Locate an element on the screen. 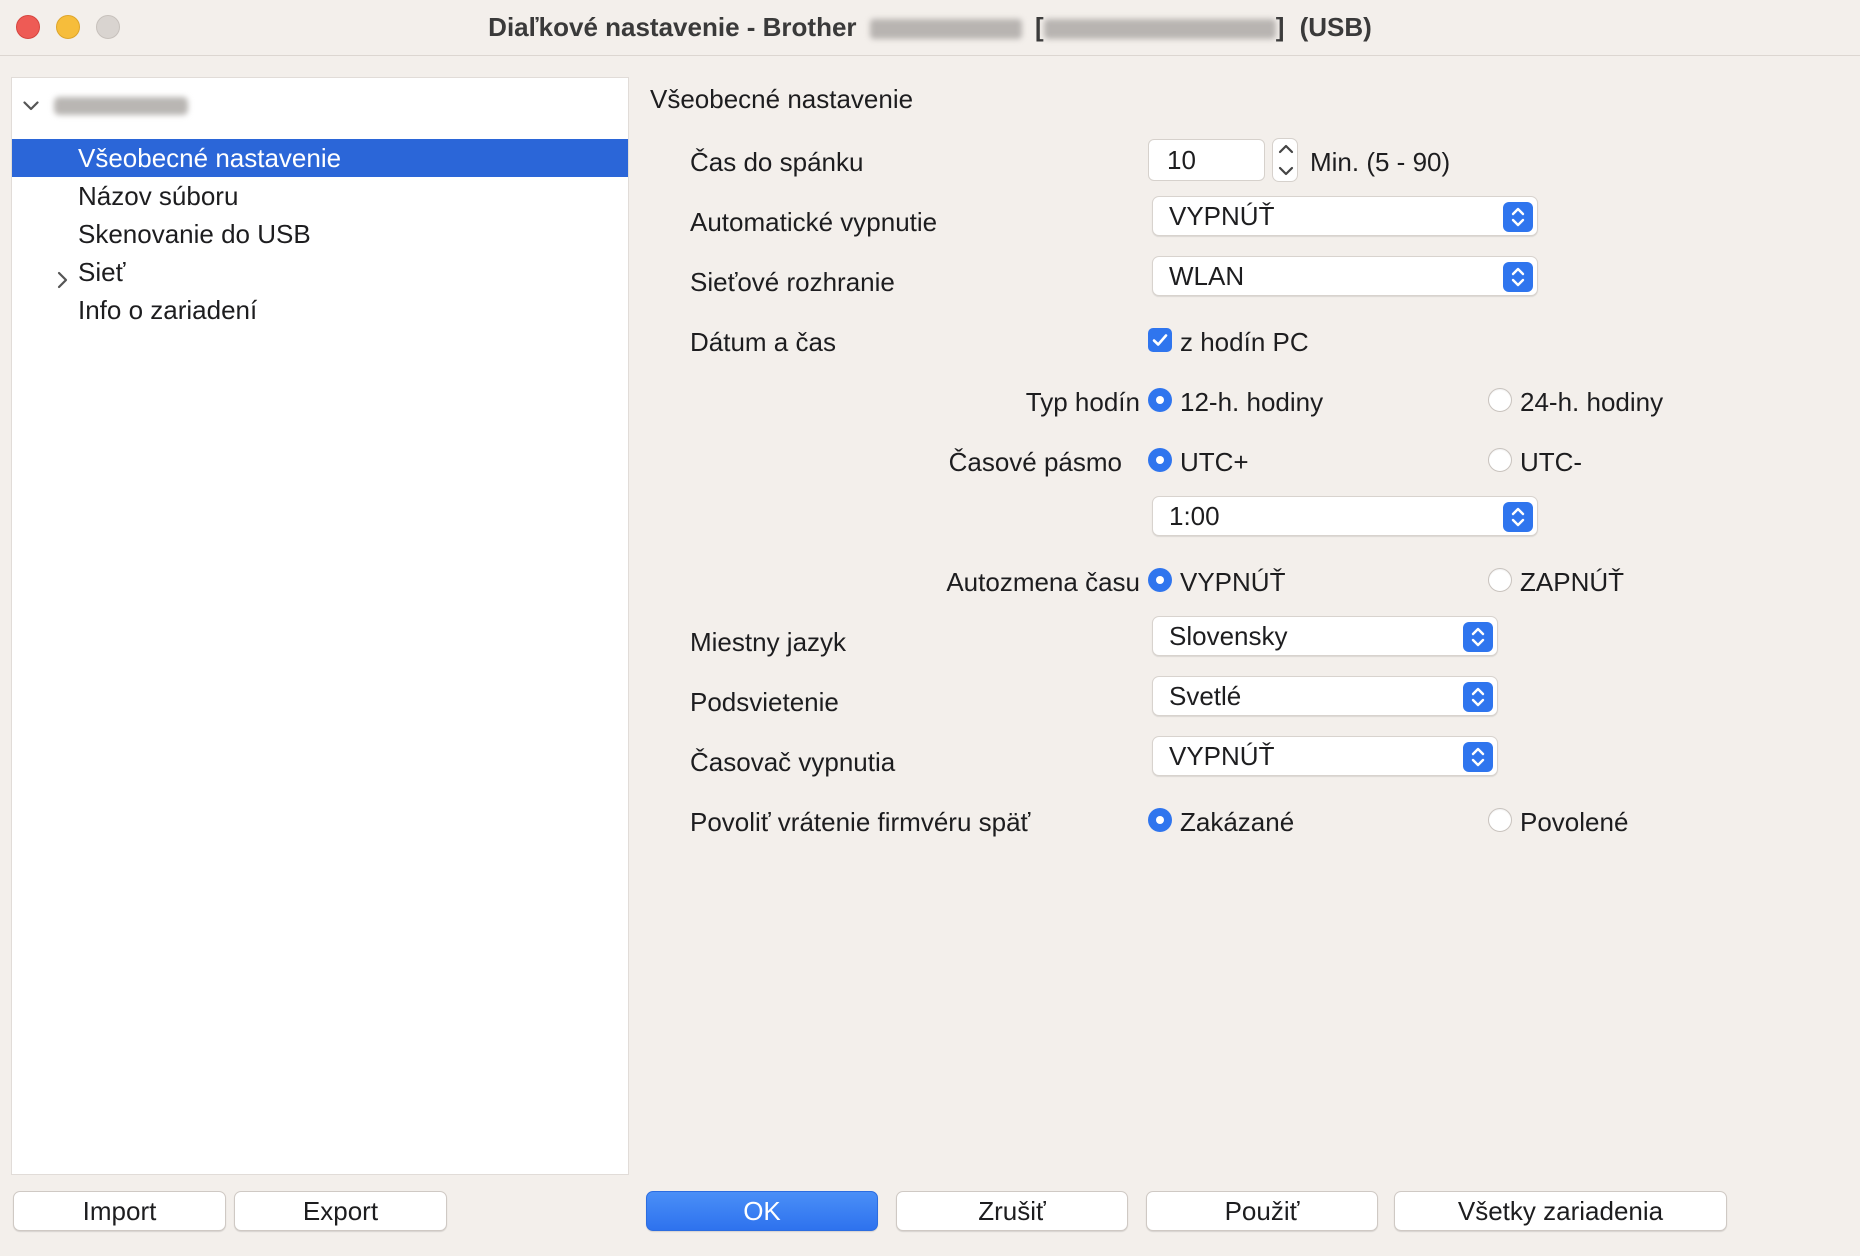  checkmark-icon is located at coordinates (1160, 340).